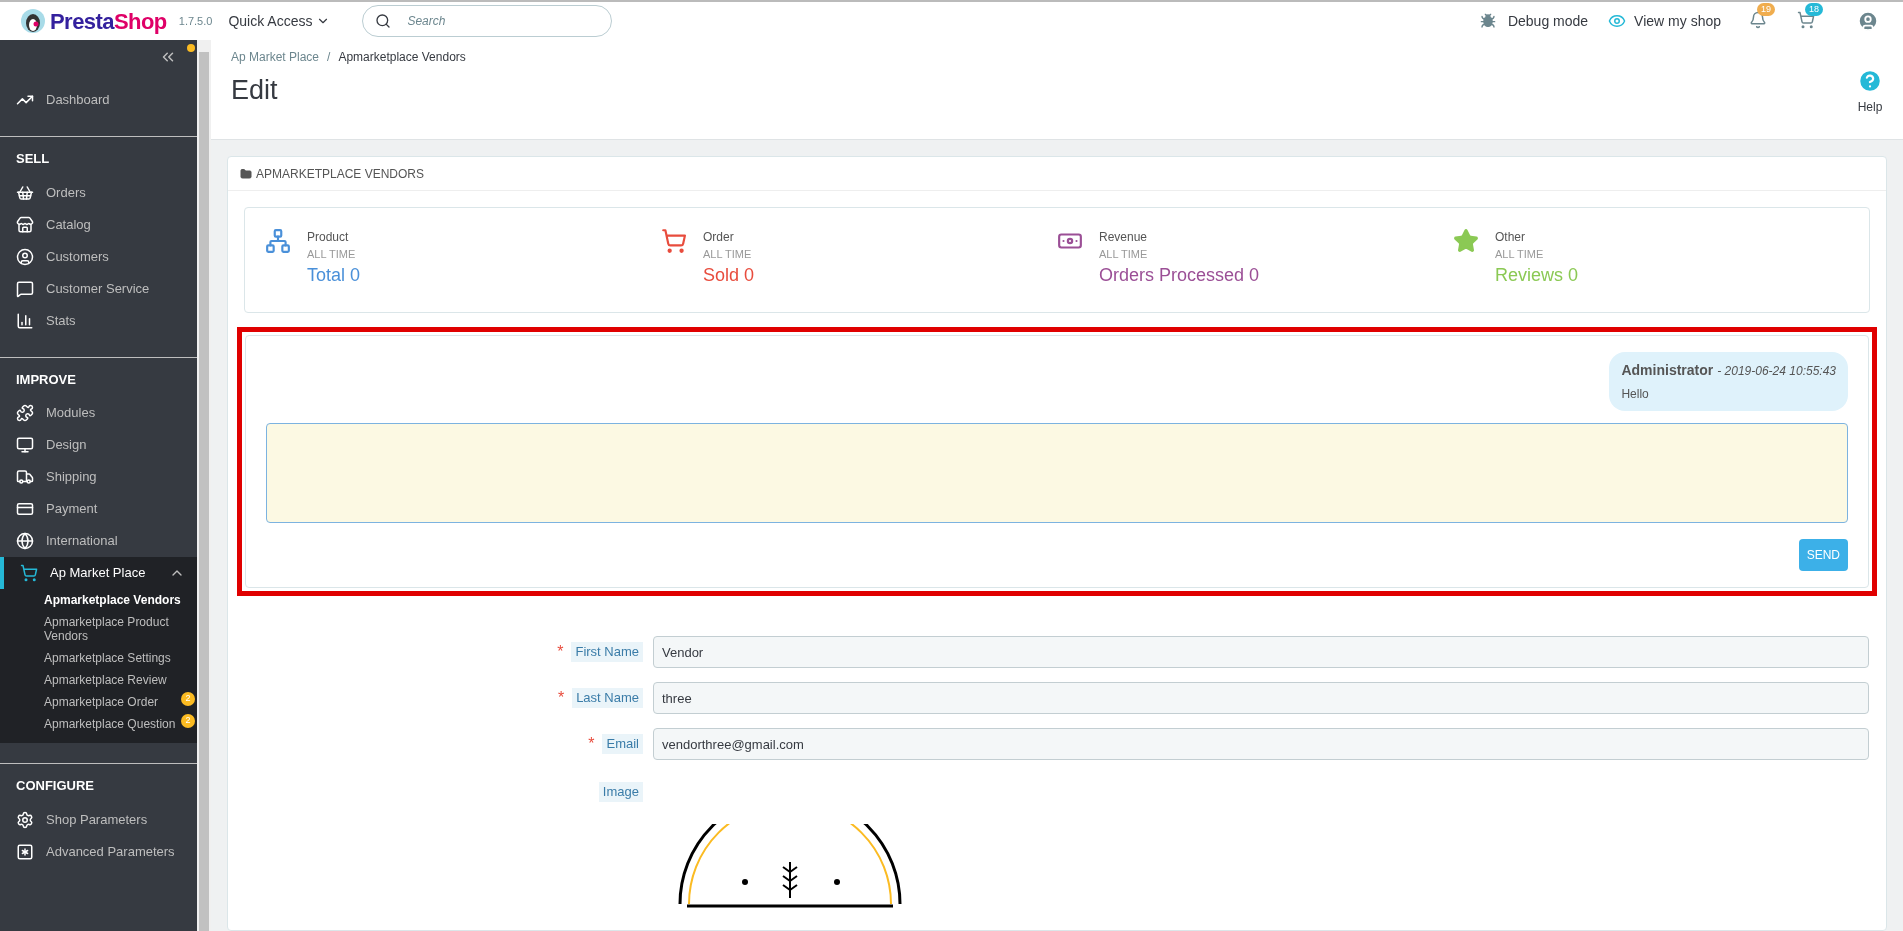  I want to click on sidebar-item: International, so click(98, 541).